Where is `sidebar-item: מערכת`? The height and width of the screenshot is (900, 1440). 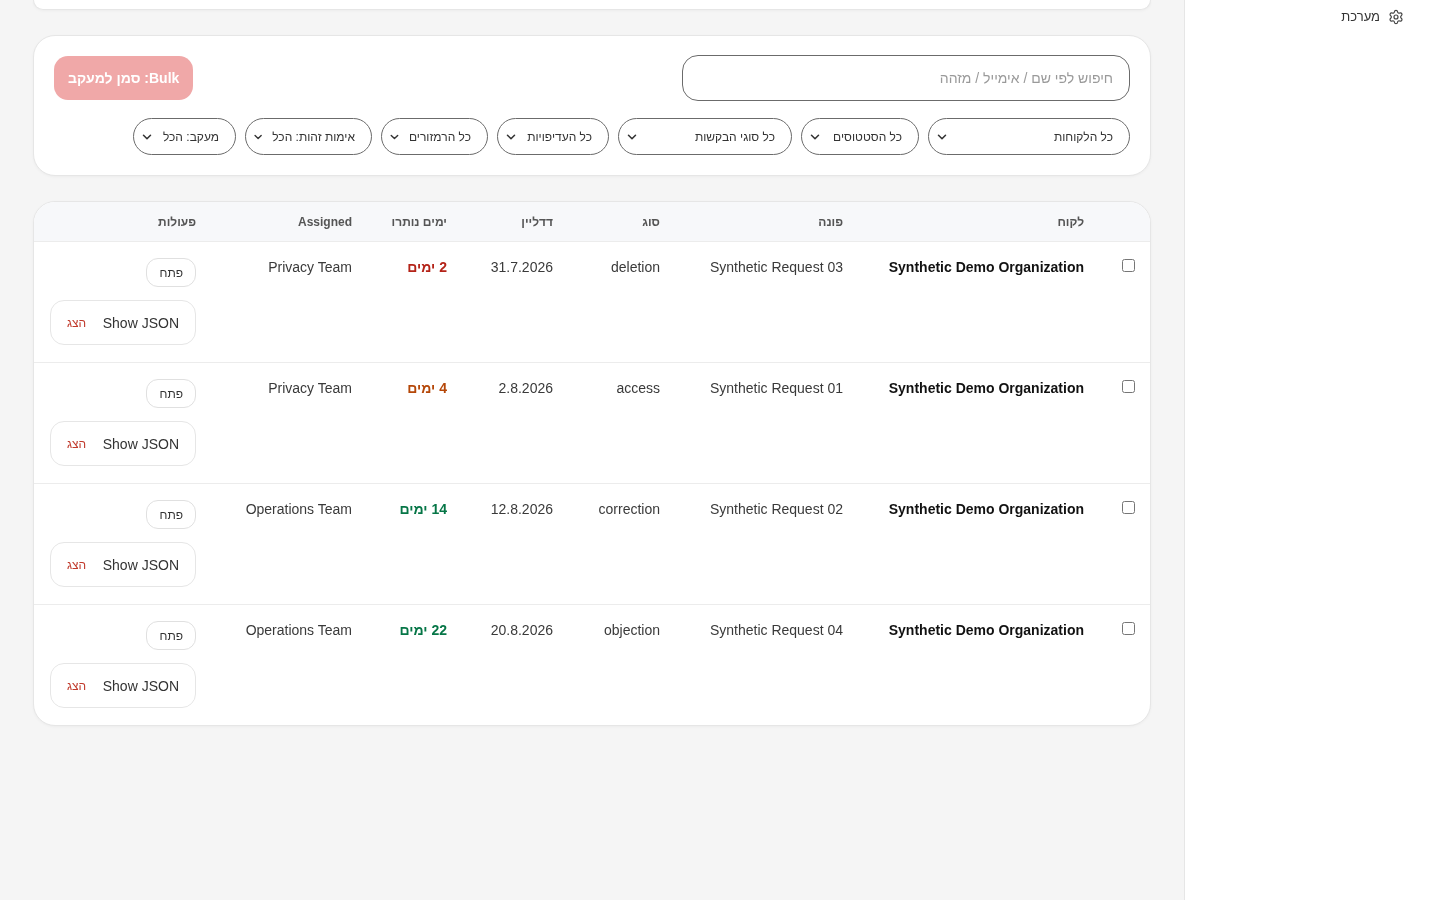
sidebar-item: מערכת is located at coordinates (1372, 17).